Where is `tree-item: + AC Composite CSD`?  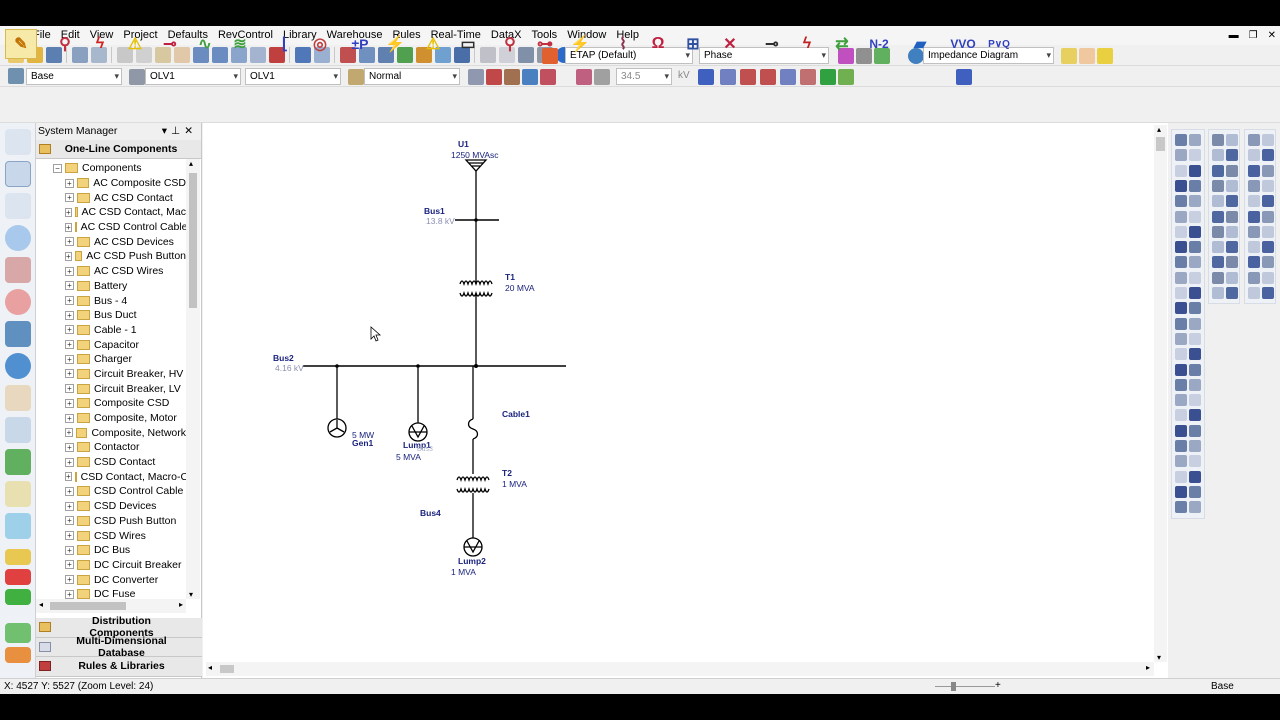 tree-item: + AC Composite CSD is located at coordinates (111, 183).